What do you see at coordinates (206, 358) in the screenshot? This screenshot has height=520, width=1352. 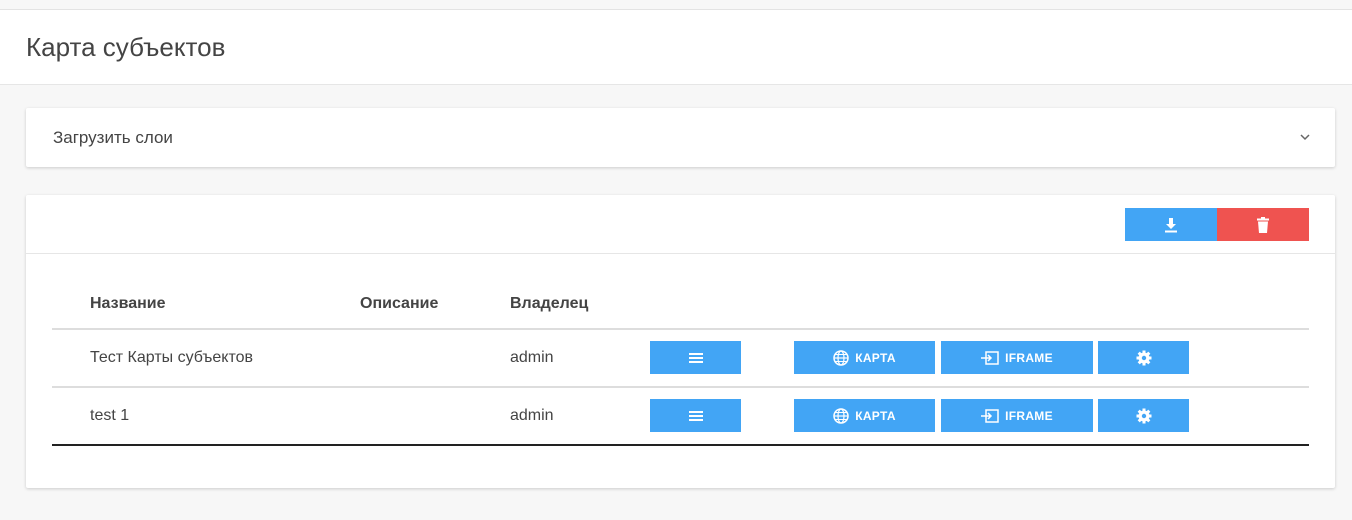 I see `row-name: Тест Карты субъектов` at bounding box center [206, 358].